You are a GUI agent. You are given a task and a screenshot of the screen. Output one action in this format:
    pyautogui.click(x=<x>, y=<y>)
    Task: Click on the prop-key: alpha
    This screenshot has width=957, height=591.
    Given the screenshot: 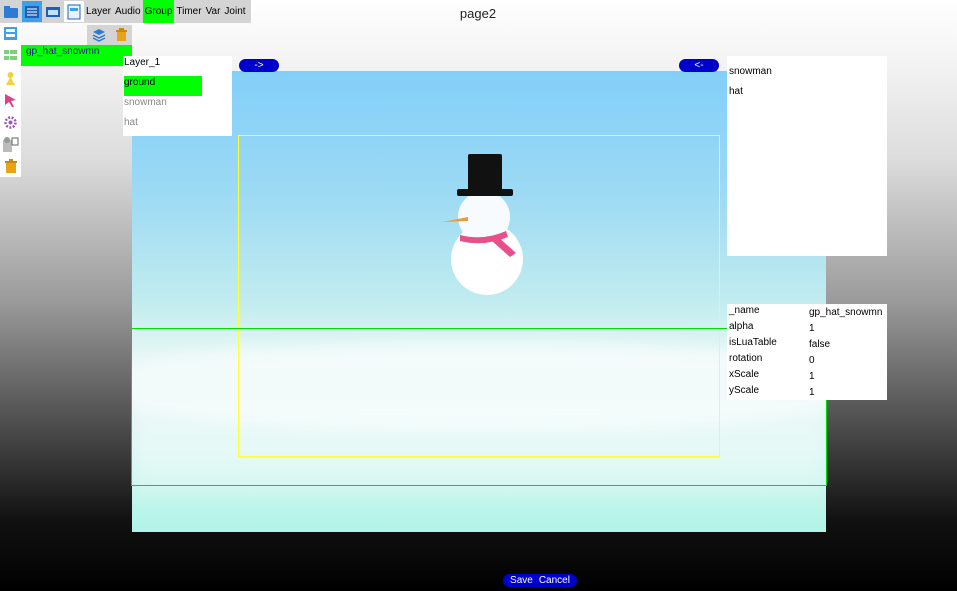 What is the action you would take?
    pyautogui.click(x=741, y=326)
    